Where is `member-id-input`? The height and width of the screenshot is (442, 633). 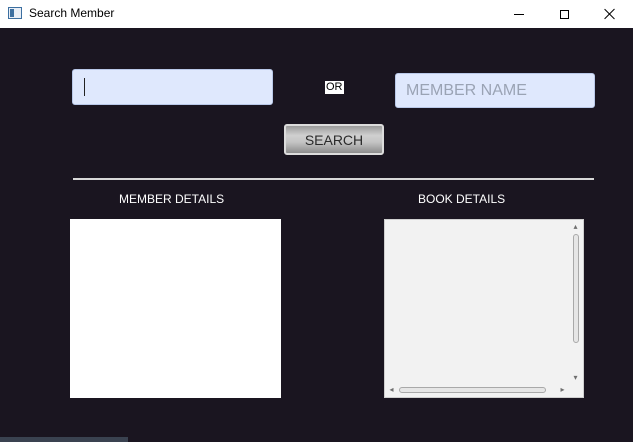
member-id-input is located at coordinates (172, 87).